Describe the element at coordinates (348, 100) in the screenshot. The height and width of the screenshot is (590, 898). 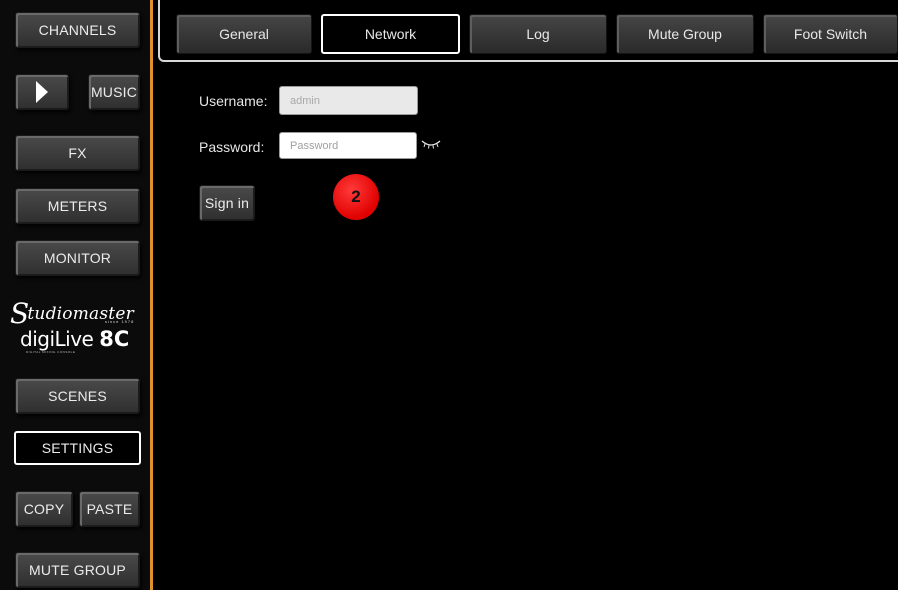
I see `username-field` at that location.